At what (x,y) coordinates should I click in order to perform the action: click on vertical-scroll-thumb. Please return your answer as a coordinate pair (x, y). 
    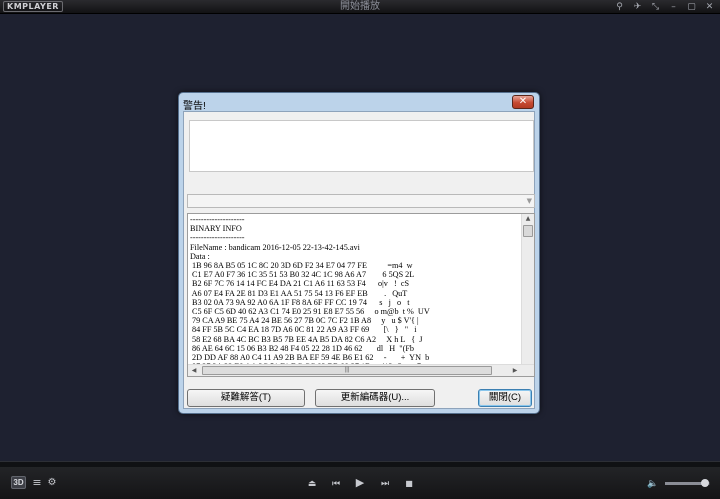
    Looking at the image, I should click on (528, 231).